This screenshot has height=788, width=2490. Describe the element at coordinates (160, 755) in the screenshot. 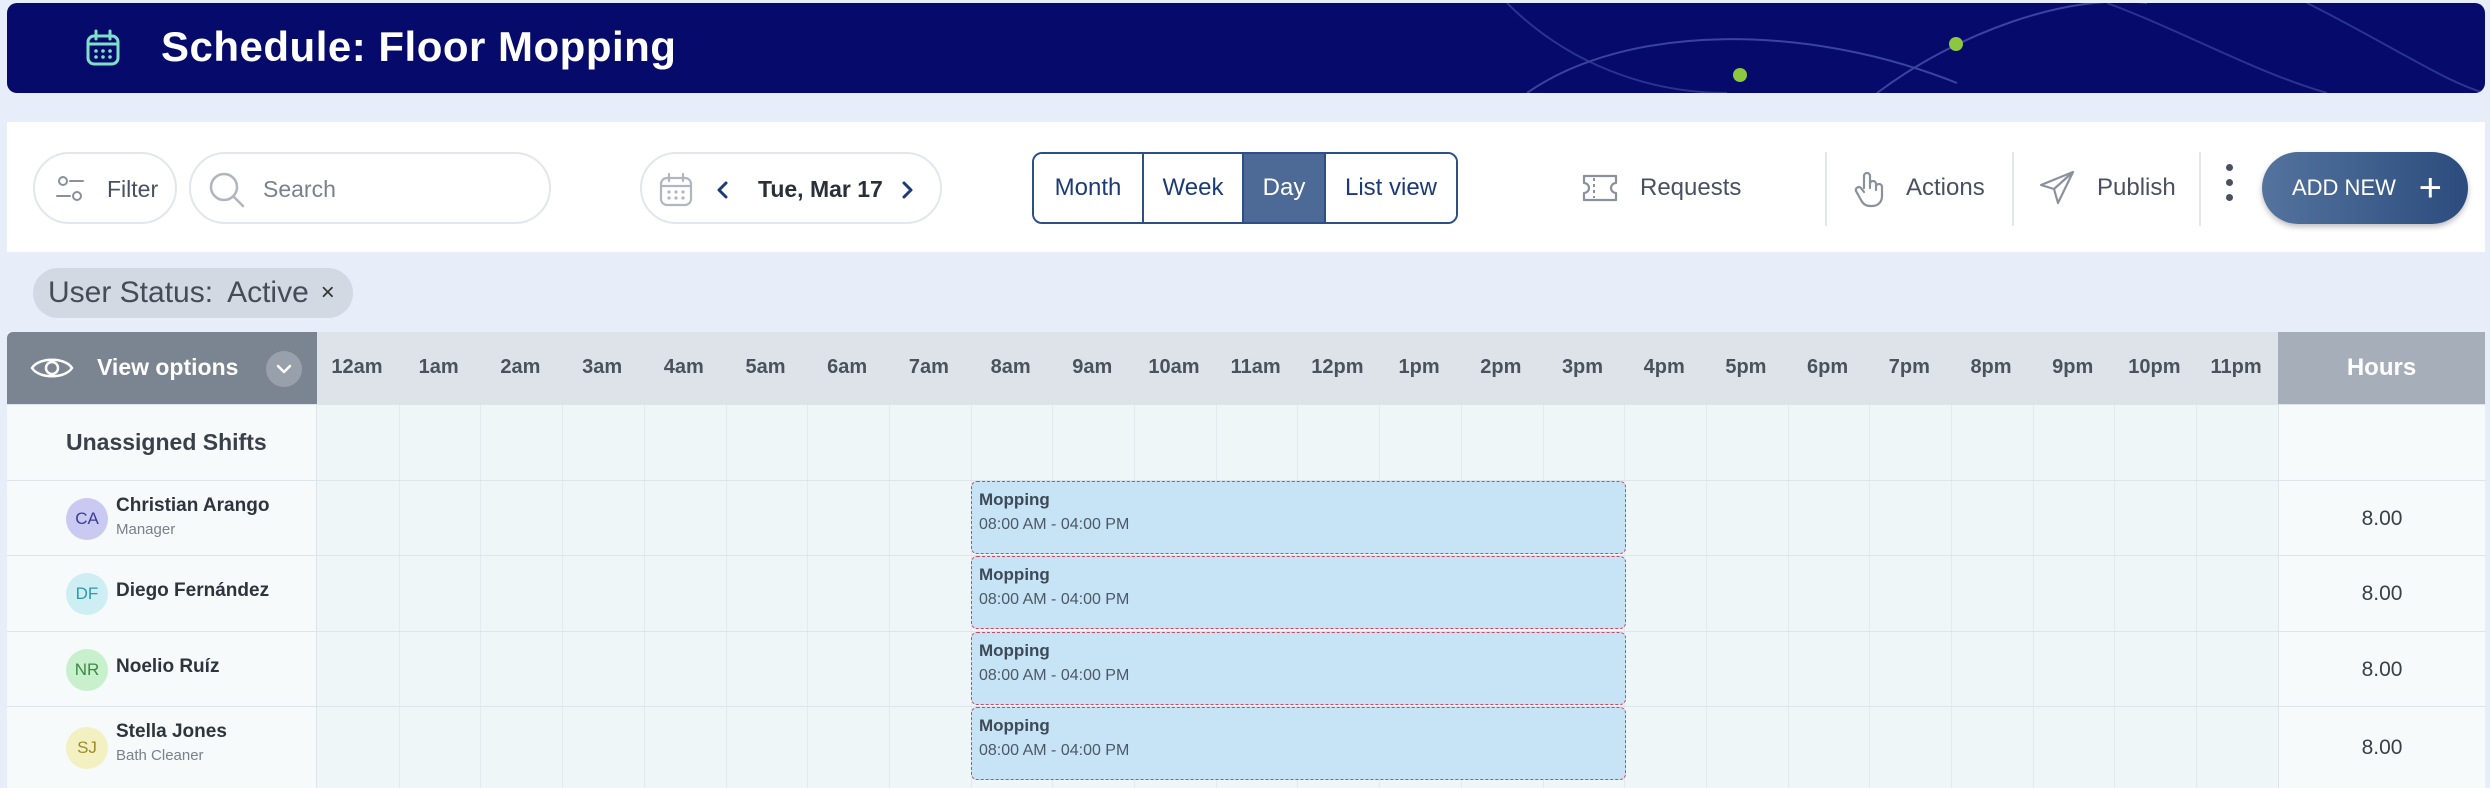

I see `employee-role: Bath Cleaner` at that location.